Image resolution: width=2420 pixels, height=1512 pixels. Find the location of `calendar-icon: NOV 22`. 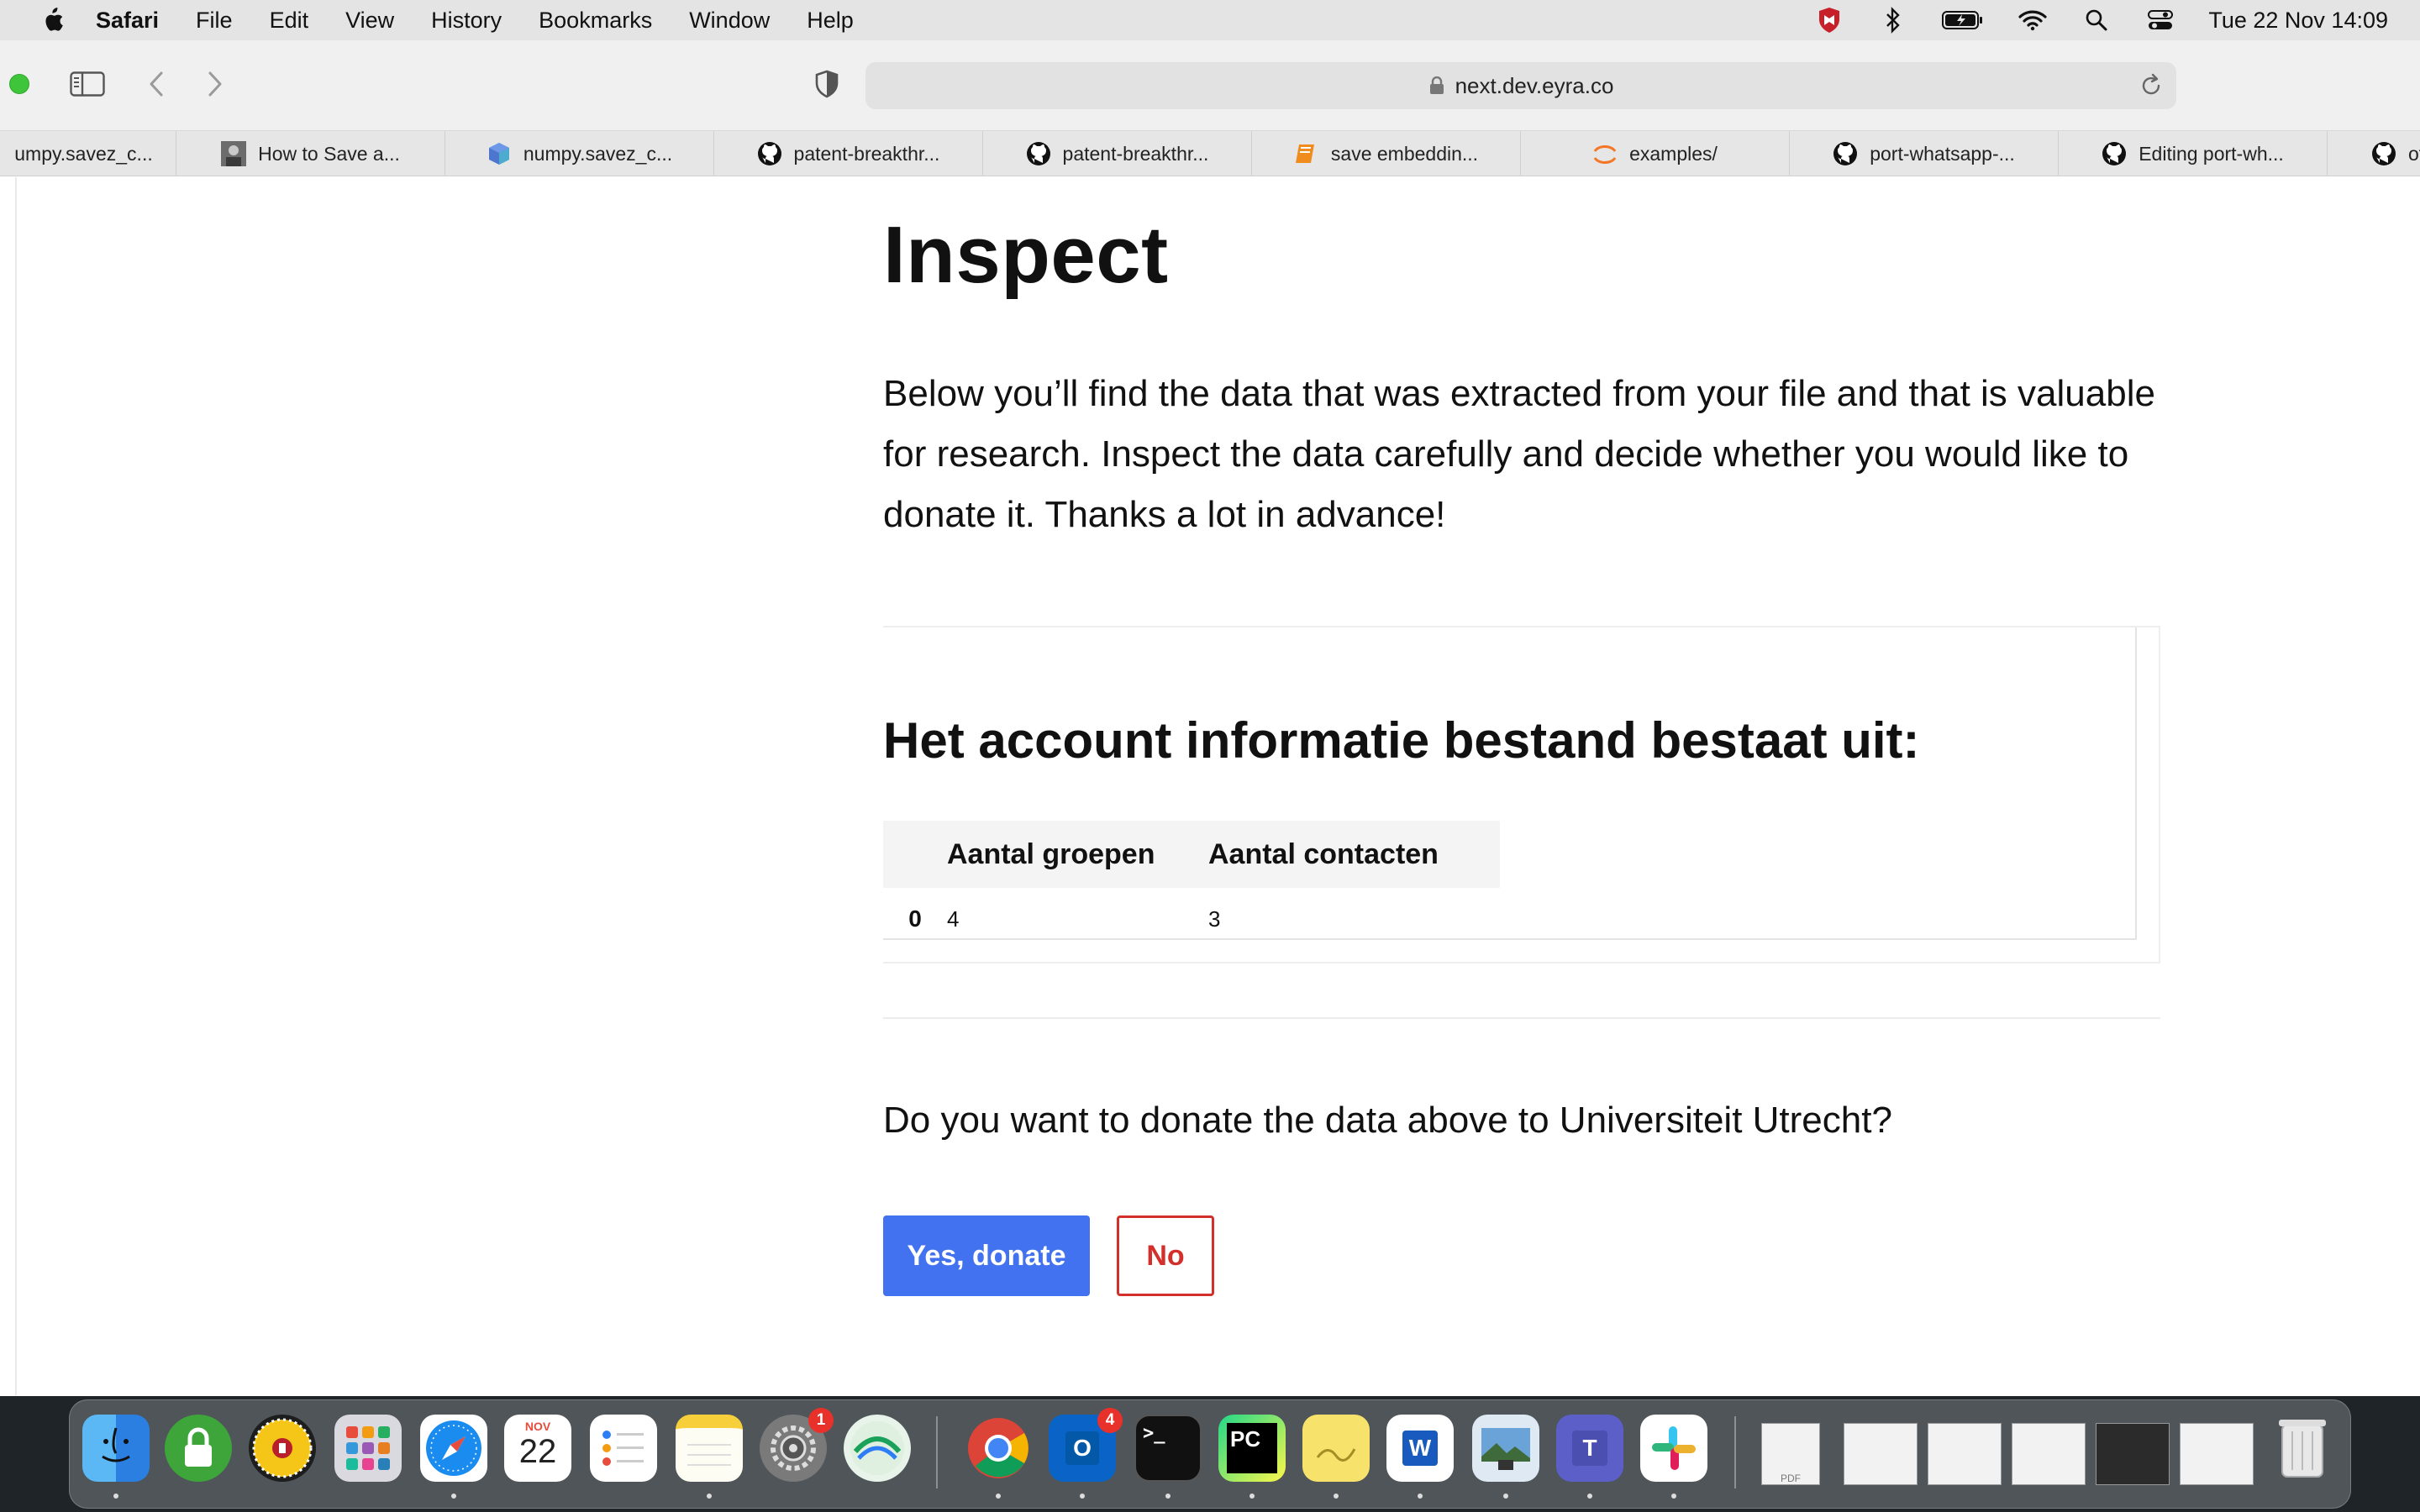

calendar-icon: NOV 22 is located at coordinates (537, 1448).